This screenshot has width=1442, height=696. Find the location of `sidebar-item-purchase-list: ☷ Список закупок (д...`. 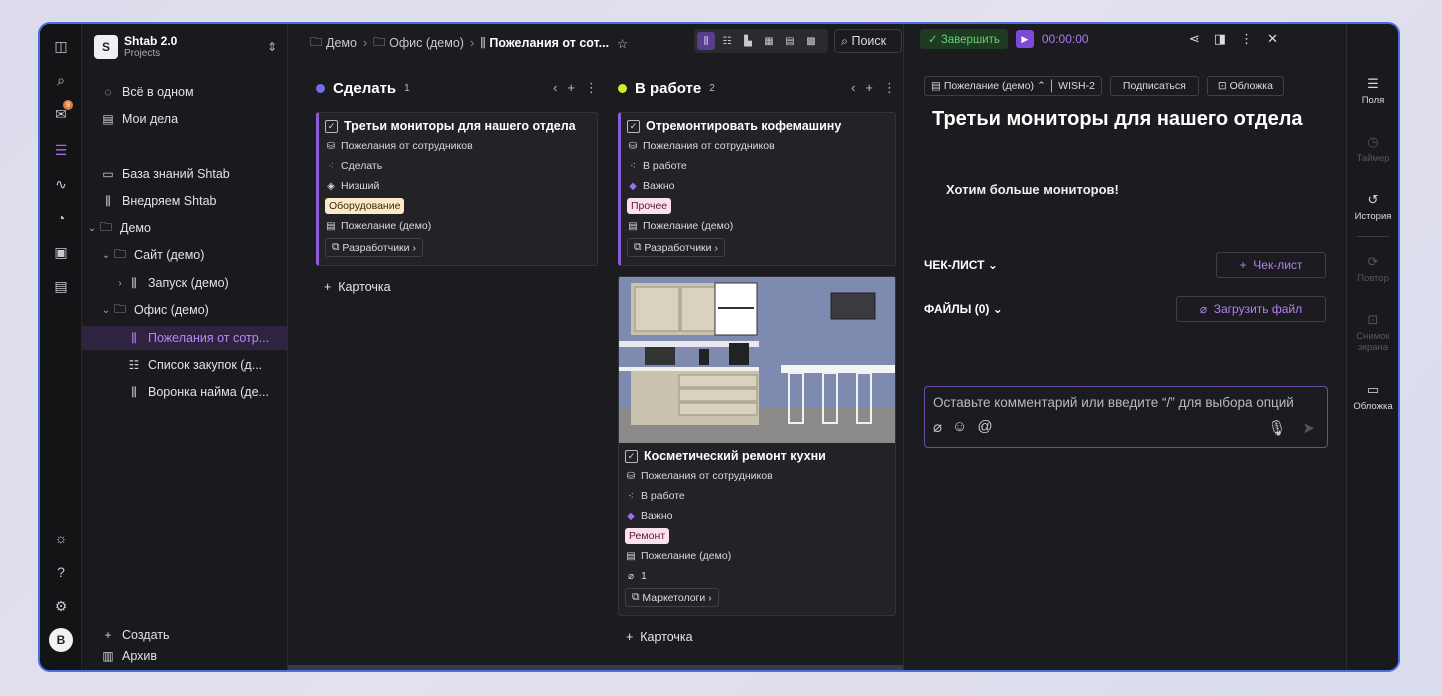

sidebar-item-purchase-list: ☷ Список закупок (д... is located at coordinates (184, 365).